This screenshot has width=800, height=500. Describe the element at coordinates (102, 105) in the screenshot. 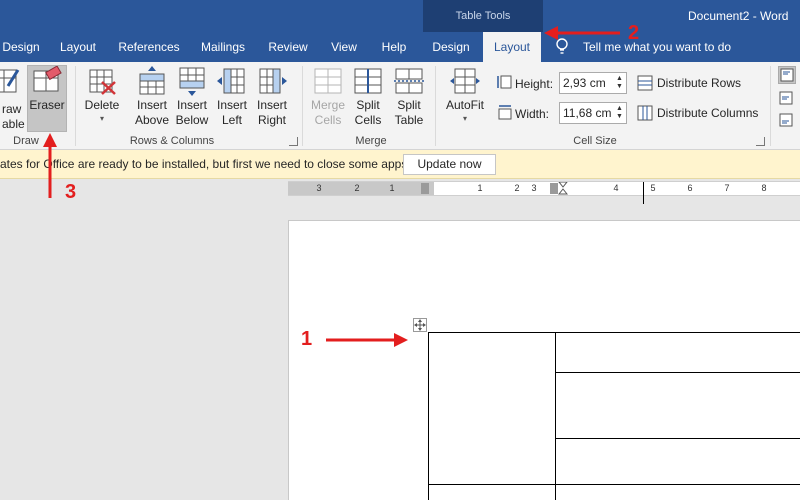

I see `delete-label: Delete` at that location.